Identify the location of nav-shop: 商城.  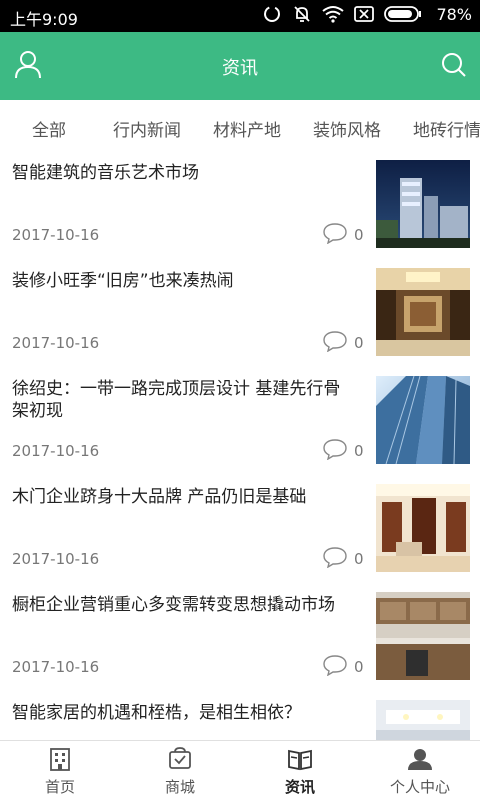
(180, 771).